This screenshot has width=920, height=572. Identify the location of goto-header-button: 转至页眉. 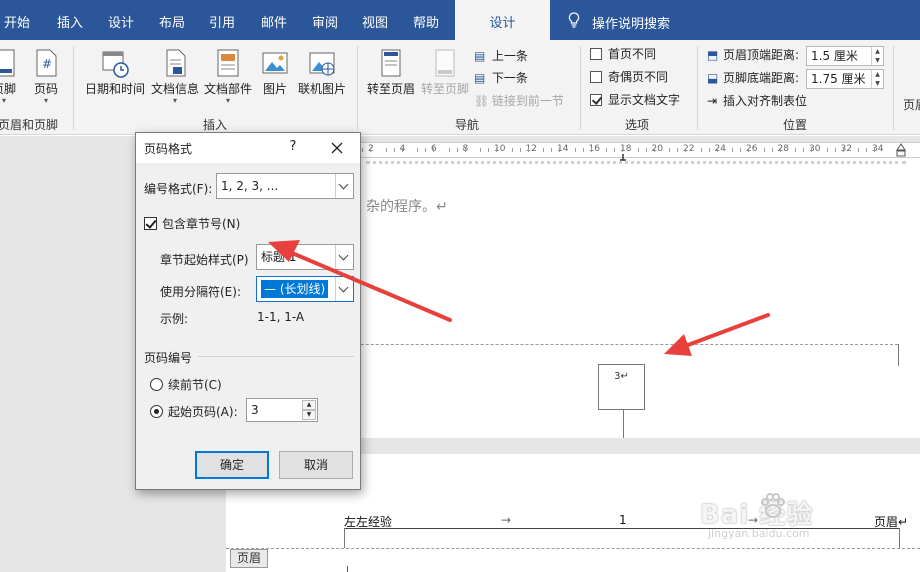
(391, 72).